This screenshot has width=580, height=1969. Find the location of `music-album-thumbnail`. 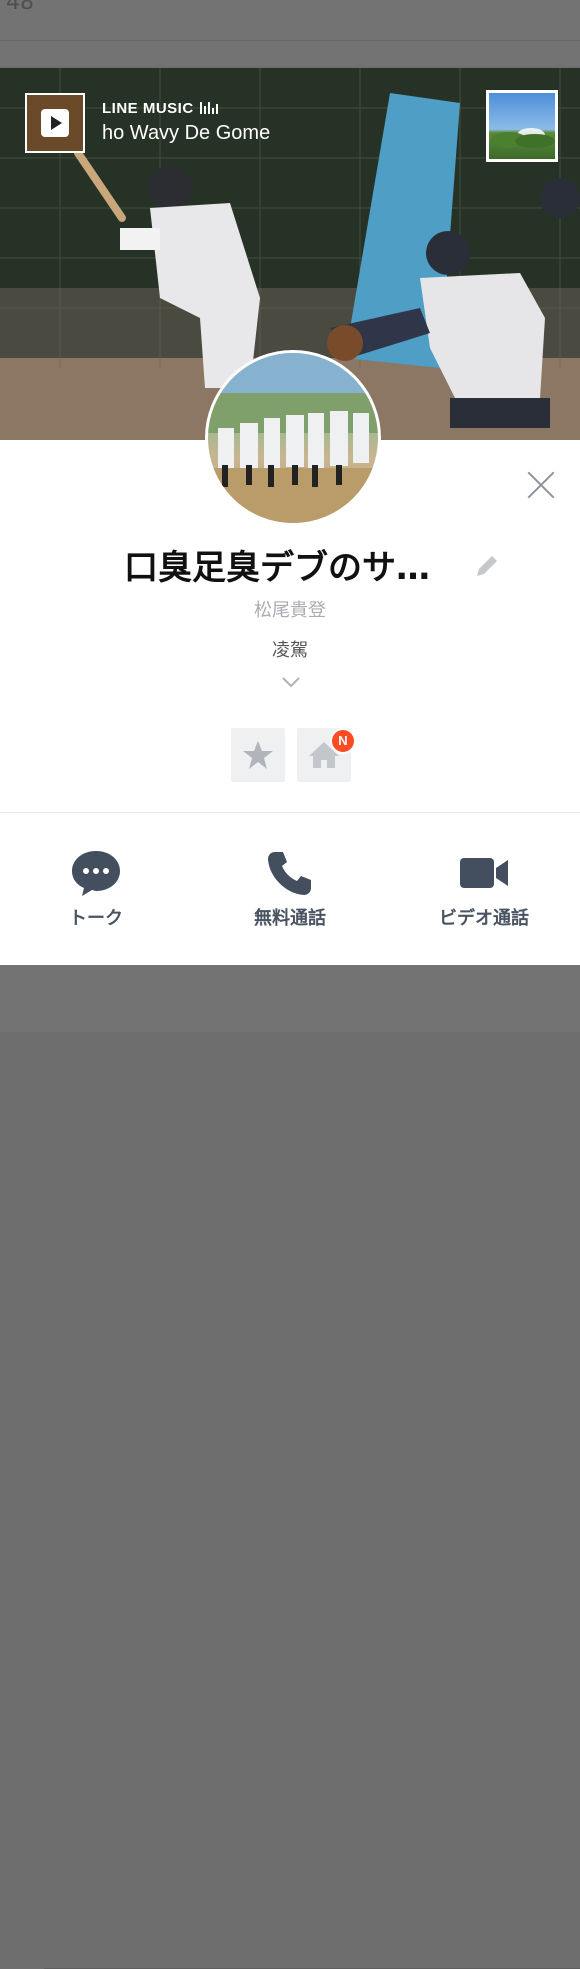

music-album-thumbnail is located at coordinates (55, 123).